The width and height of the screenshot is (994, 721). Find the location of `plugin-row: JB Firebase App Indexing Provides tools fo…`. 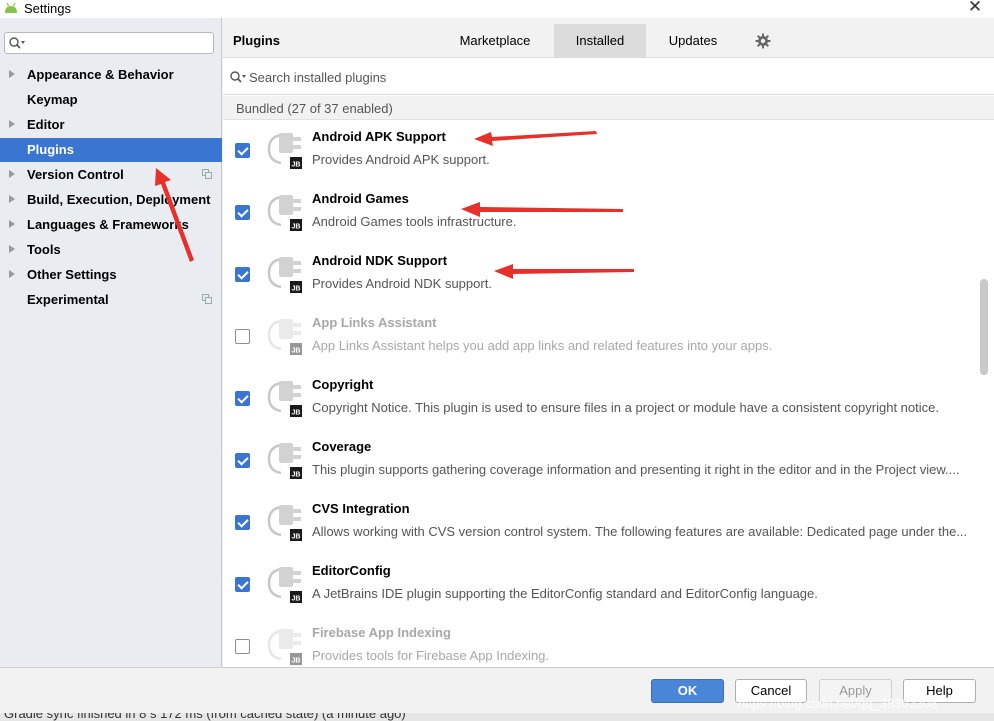

plugin-row: JB Firebase App Indexing Provides tools fo… is located at coordinates (600, 642).